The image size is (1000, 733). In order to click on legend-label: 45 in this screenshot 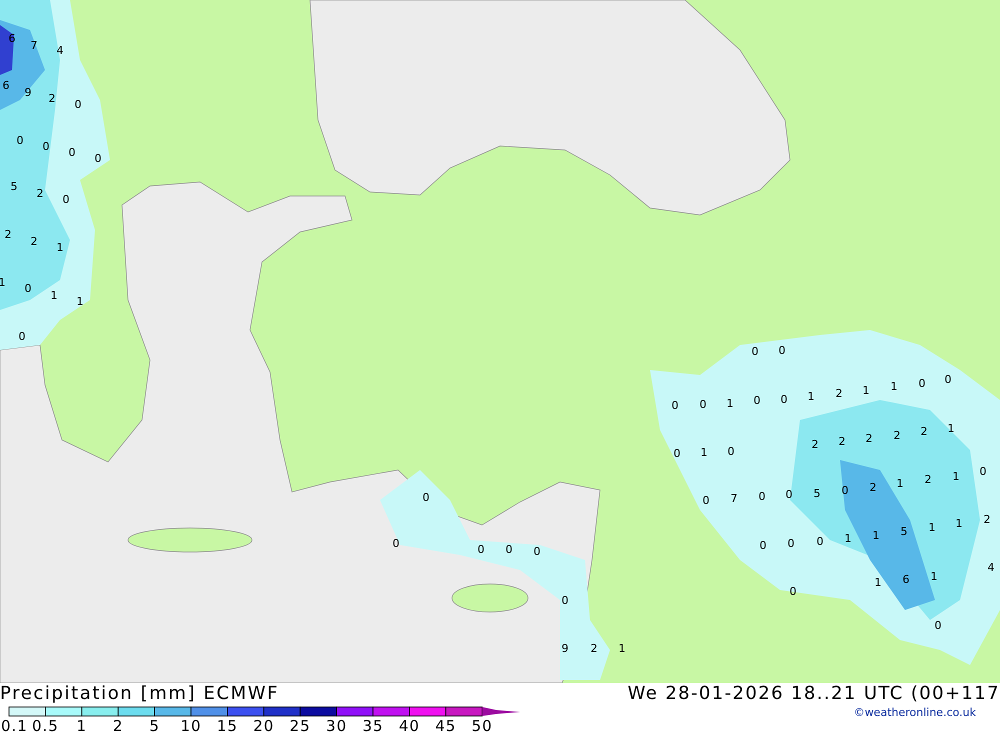, I will do `click(445, 725)`.